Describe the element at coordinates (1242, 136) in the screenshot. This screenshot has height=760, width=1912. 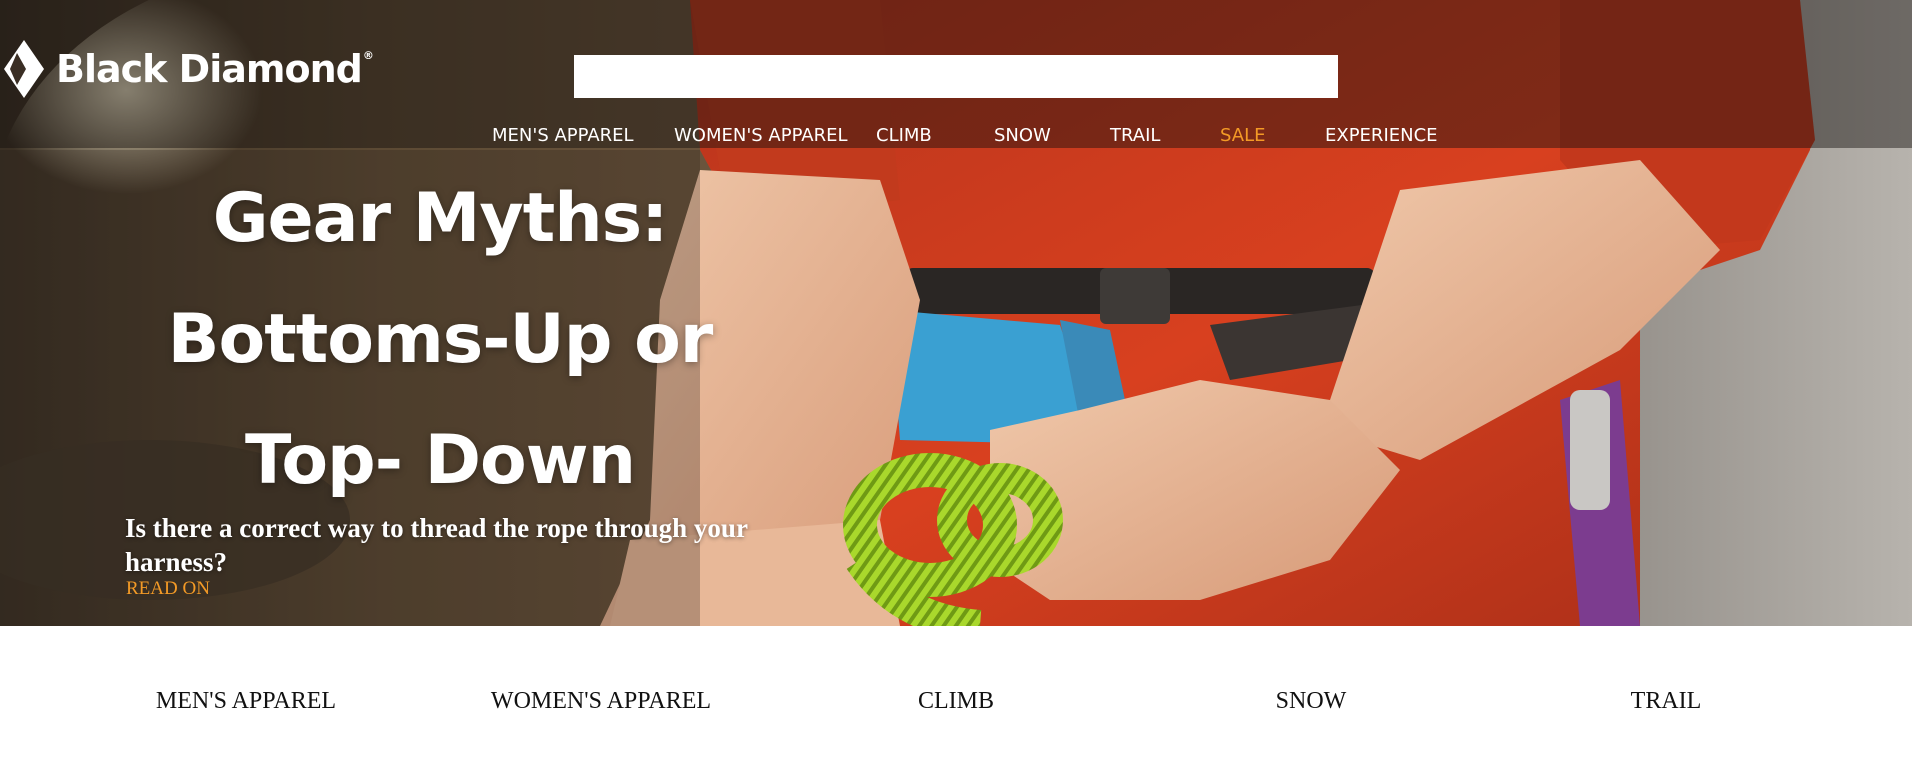
I see `nav-item-sale: SALE` at that location.